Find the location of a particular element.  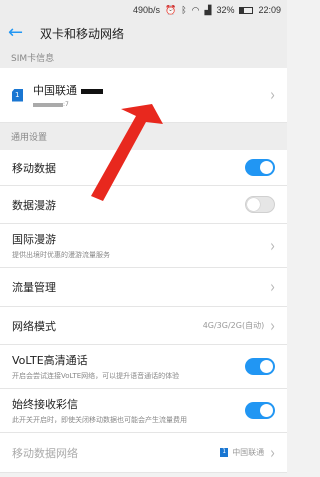

sim1-number: :7 is located at coordinates (151, 104).